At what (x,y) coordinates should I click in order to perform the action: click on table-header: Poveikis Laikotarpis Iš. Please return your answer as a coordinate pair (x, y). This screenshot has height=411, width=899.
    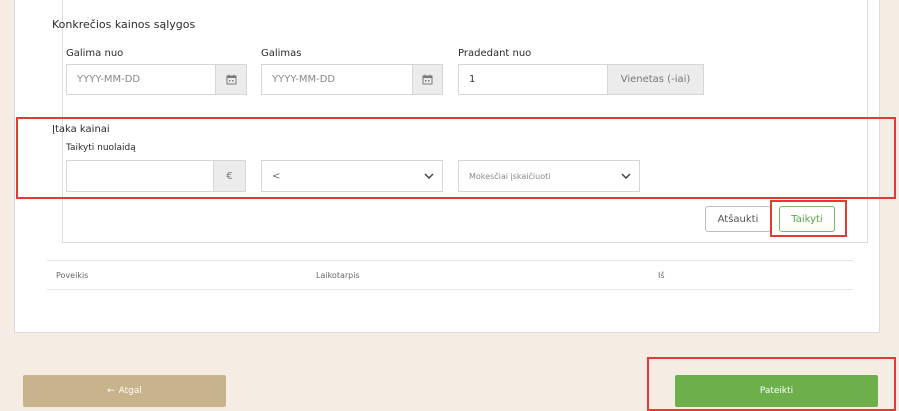
    Looking at the image, I should click on (450, 275).